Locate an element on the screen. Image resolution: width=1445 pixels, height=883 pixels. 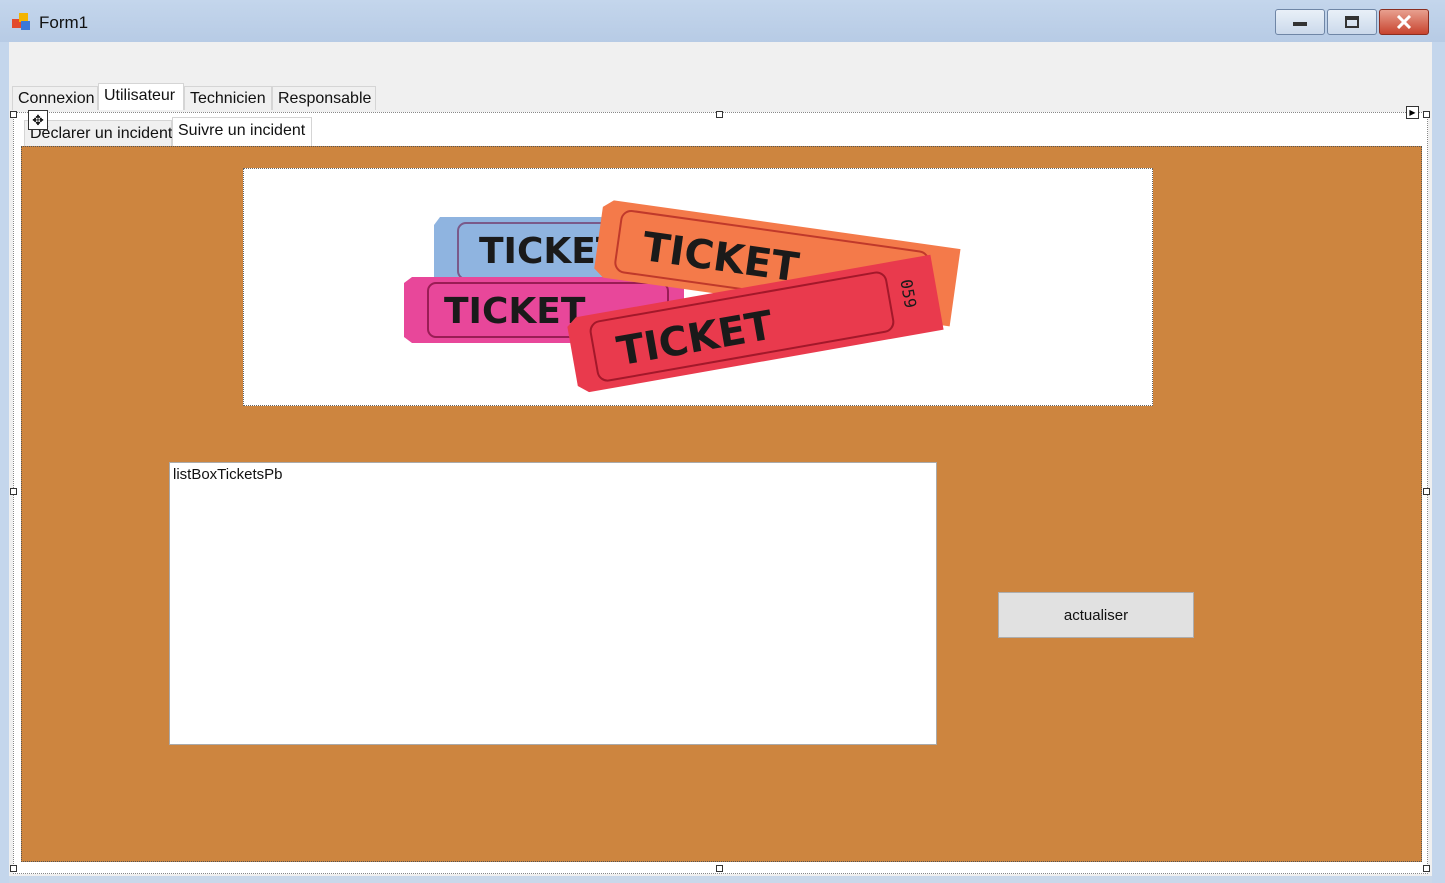
tab-technicien: Technicien is located at coordinates (228, 98).